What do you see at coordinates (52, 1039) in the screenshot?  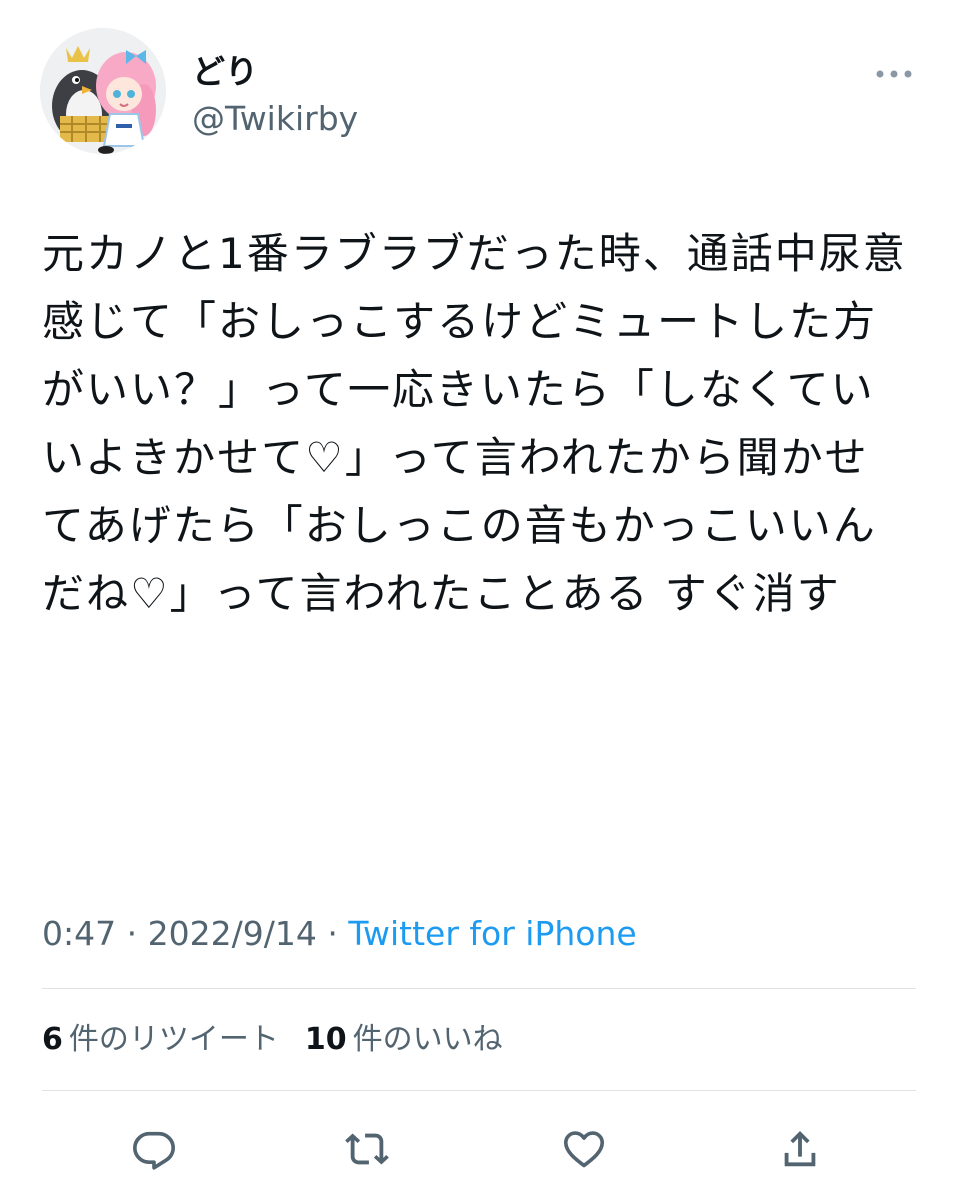 I see `retweets-count: 6` at bounding box center [52, 1039].